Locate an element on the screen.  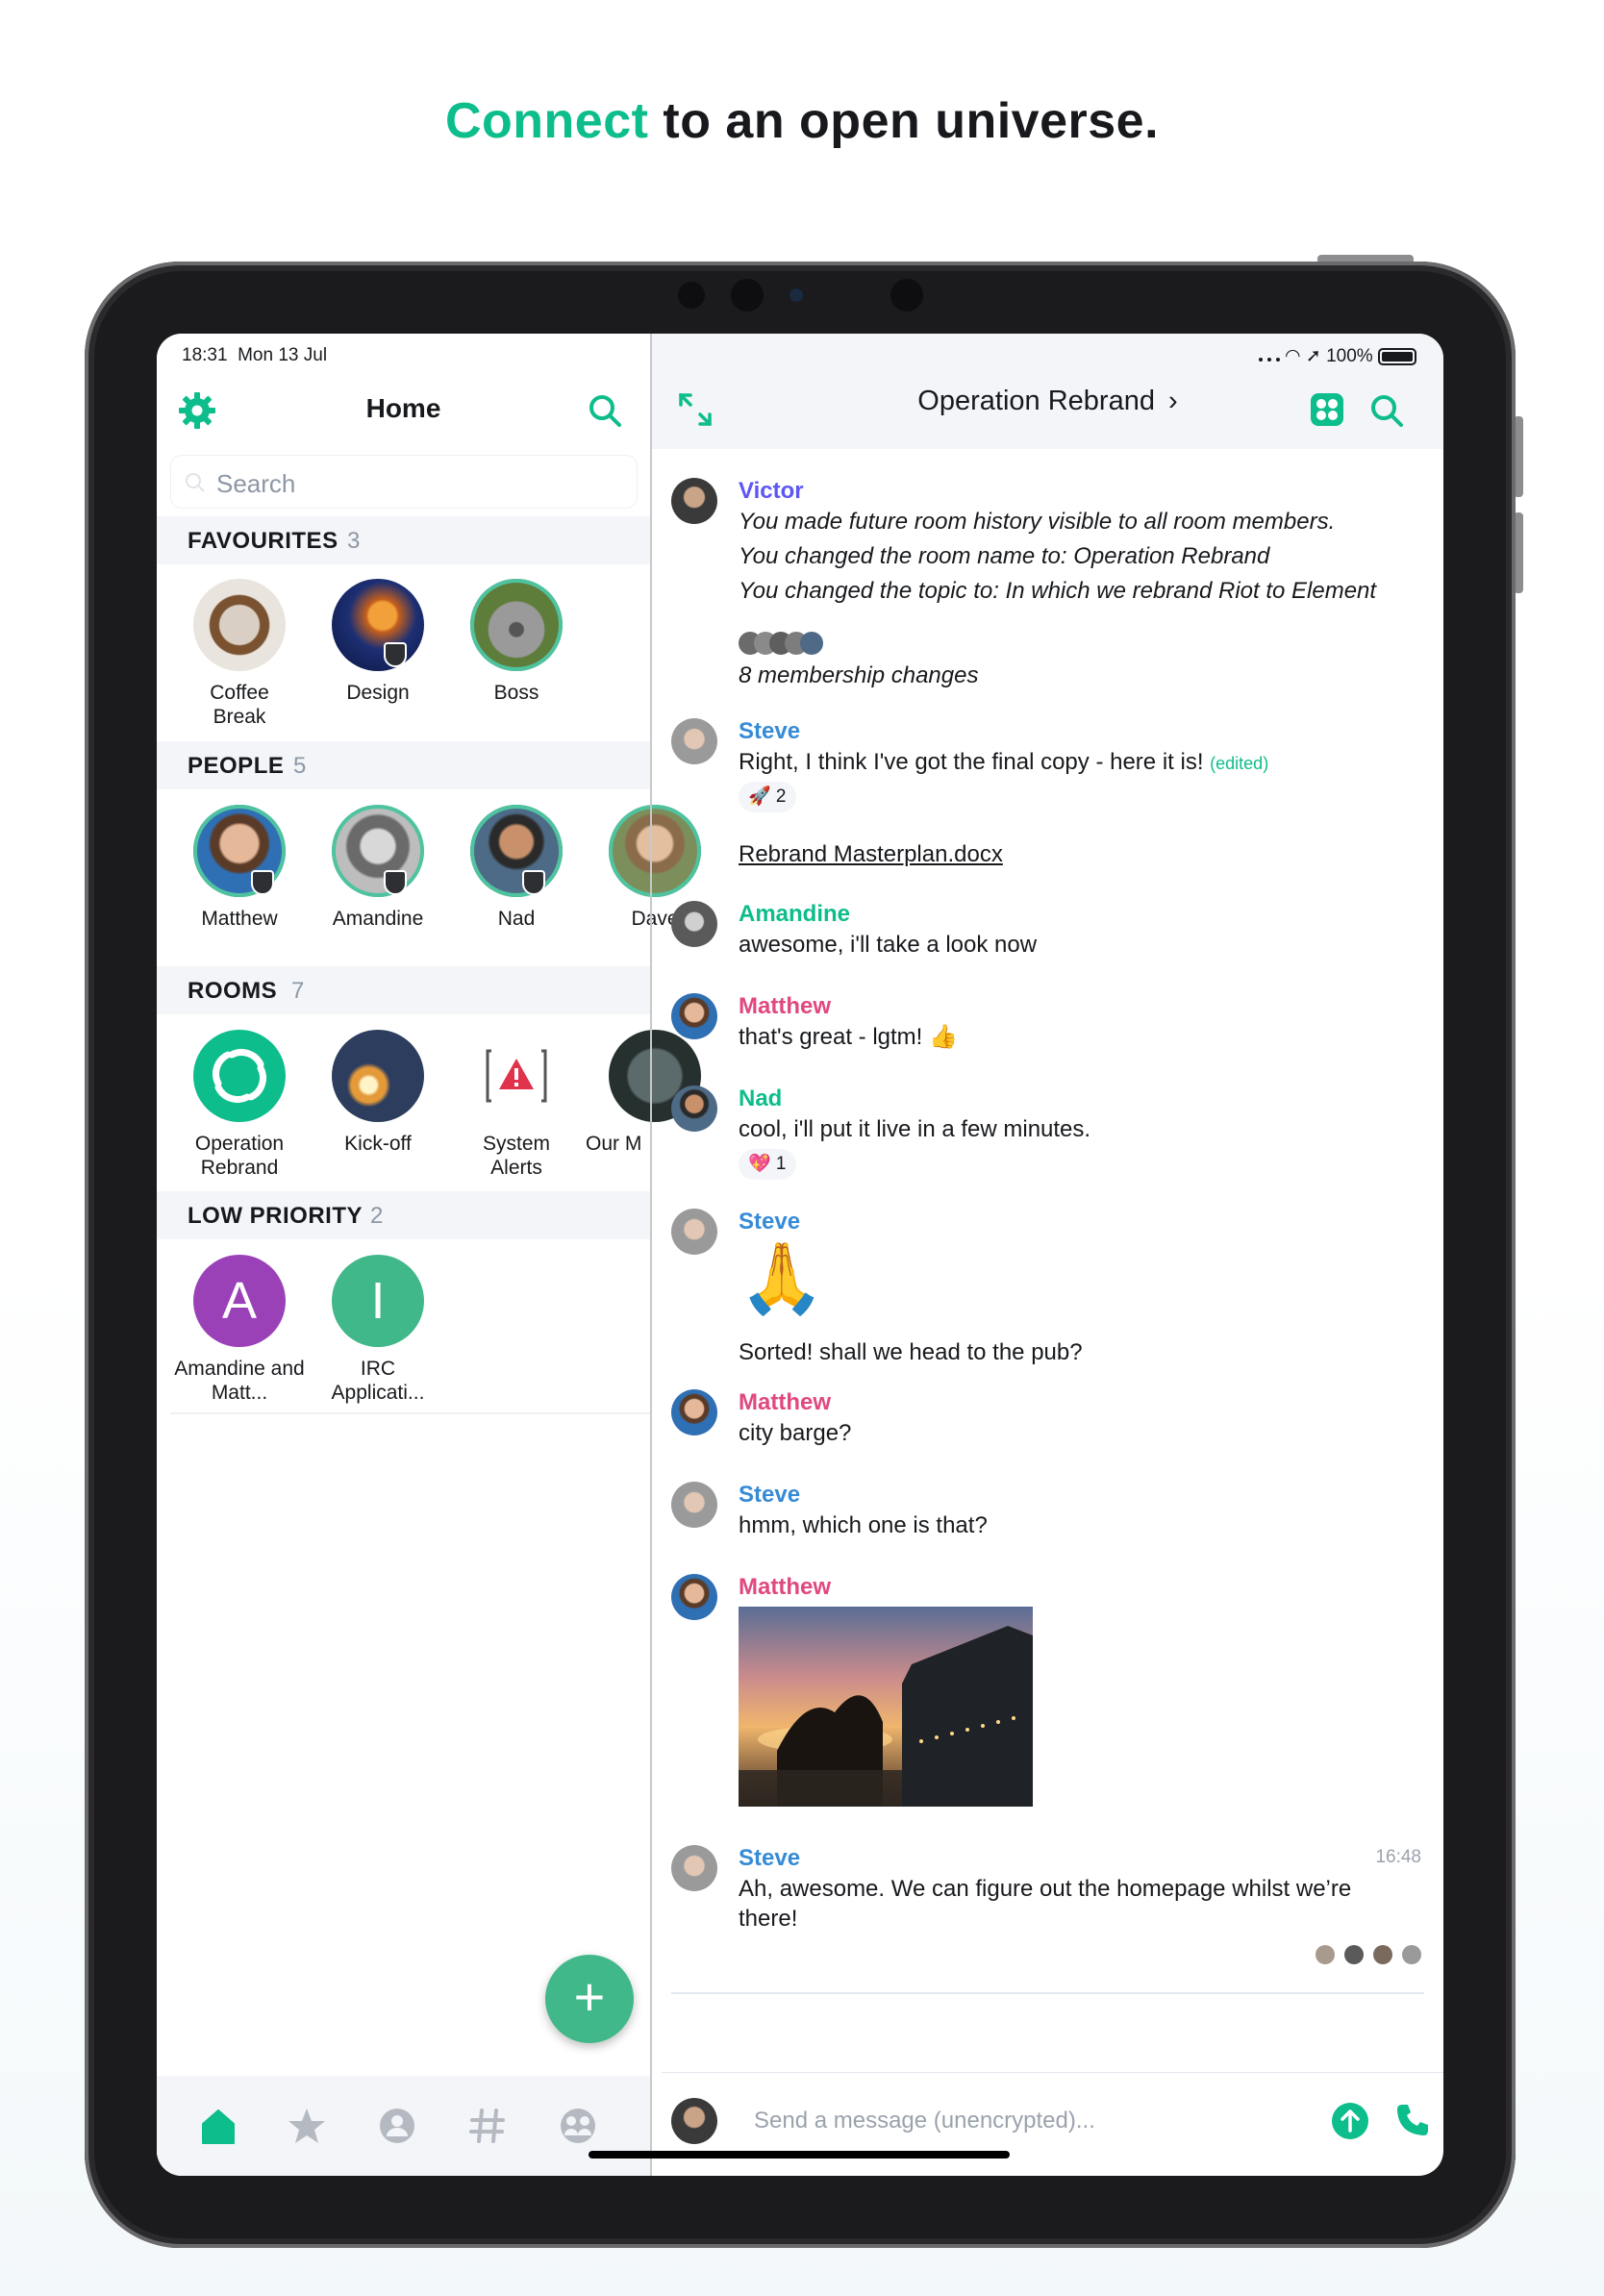
section-title: ROOMS is located at coordinates (233, 991).